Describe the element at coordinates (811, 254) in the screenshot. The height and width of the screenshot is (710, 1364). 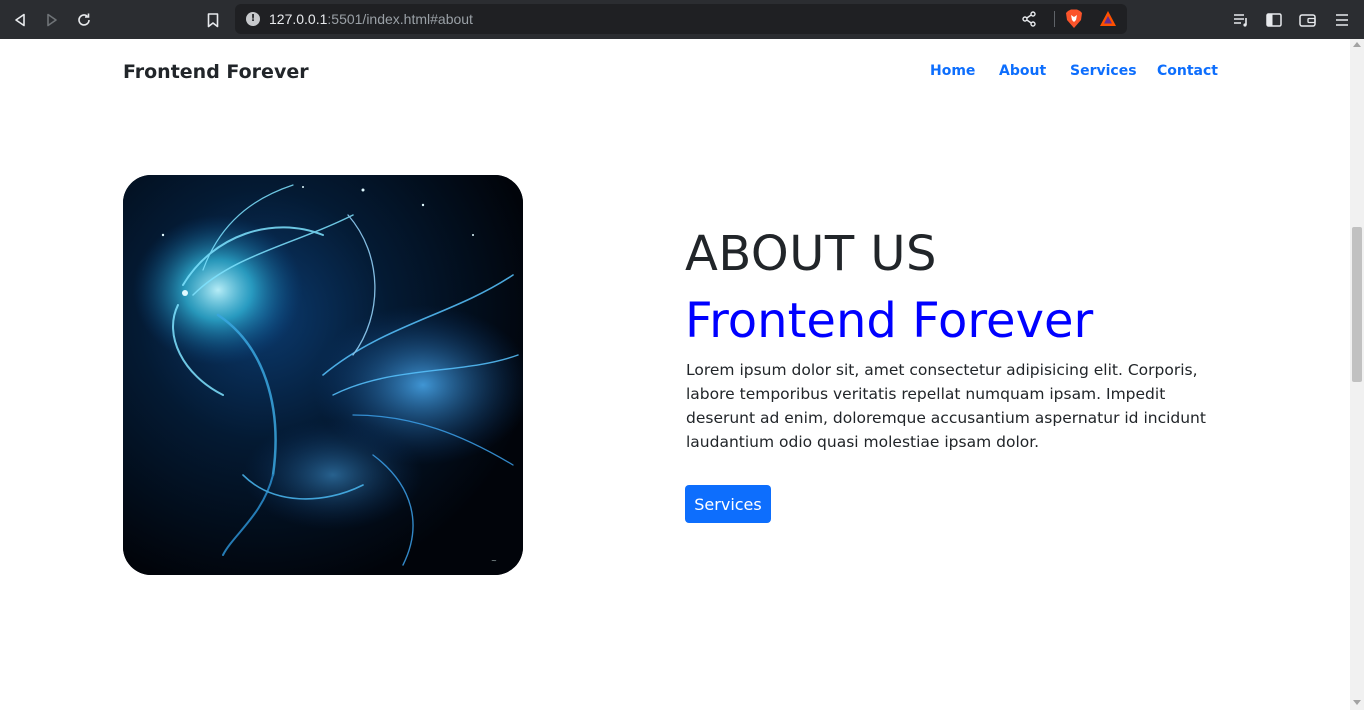
I see `about-heading: ABOUT US` at that location.